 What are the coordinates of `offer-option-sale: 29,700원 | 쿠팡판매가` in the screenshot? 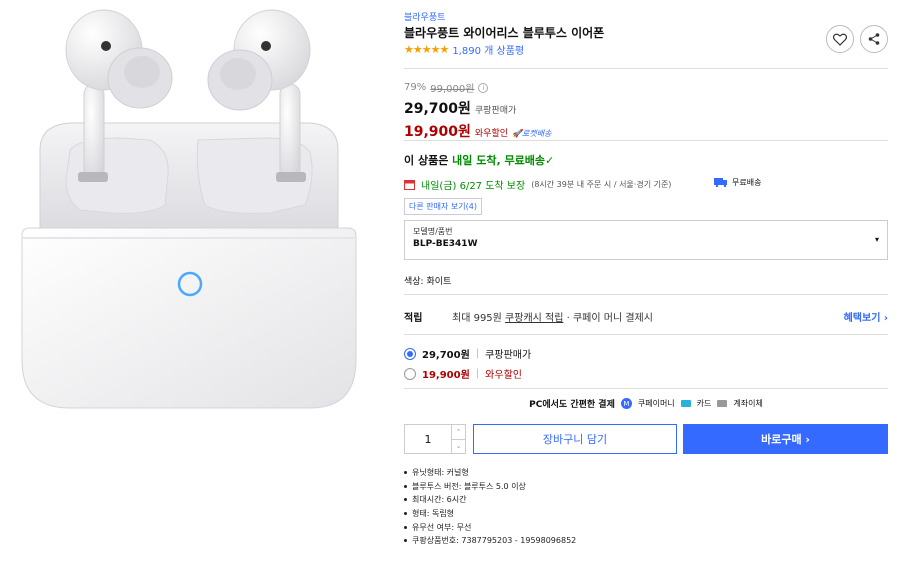 It's located at (467, 353).